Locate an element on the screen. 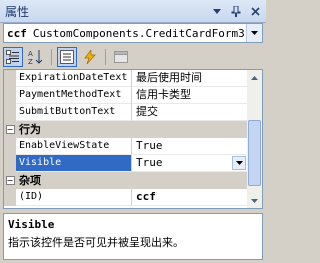 This screenshot has height=263, width=320. properties-icon is located at coordinates (67, 57).